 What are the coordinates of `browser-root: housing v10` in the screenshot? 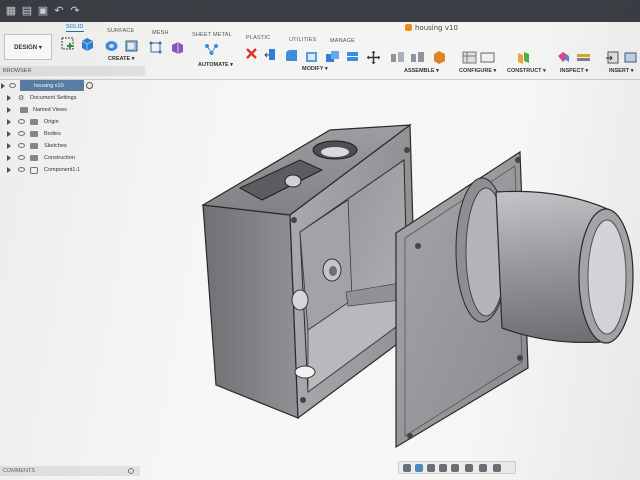 It's located at (52, 85).